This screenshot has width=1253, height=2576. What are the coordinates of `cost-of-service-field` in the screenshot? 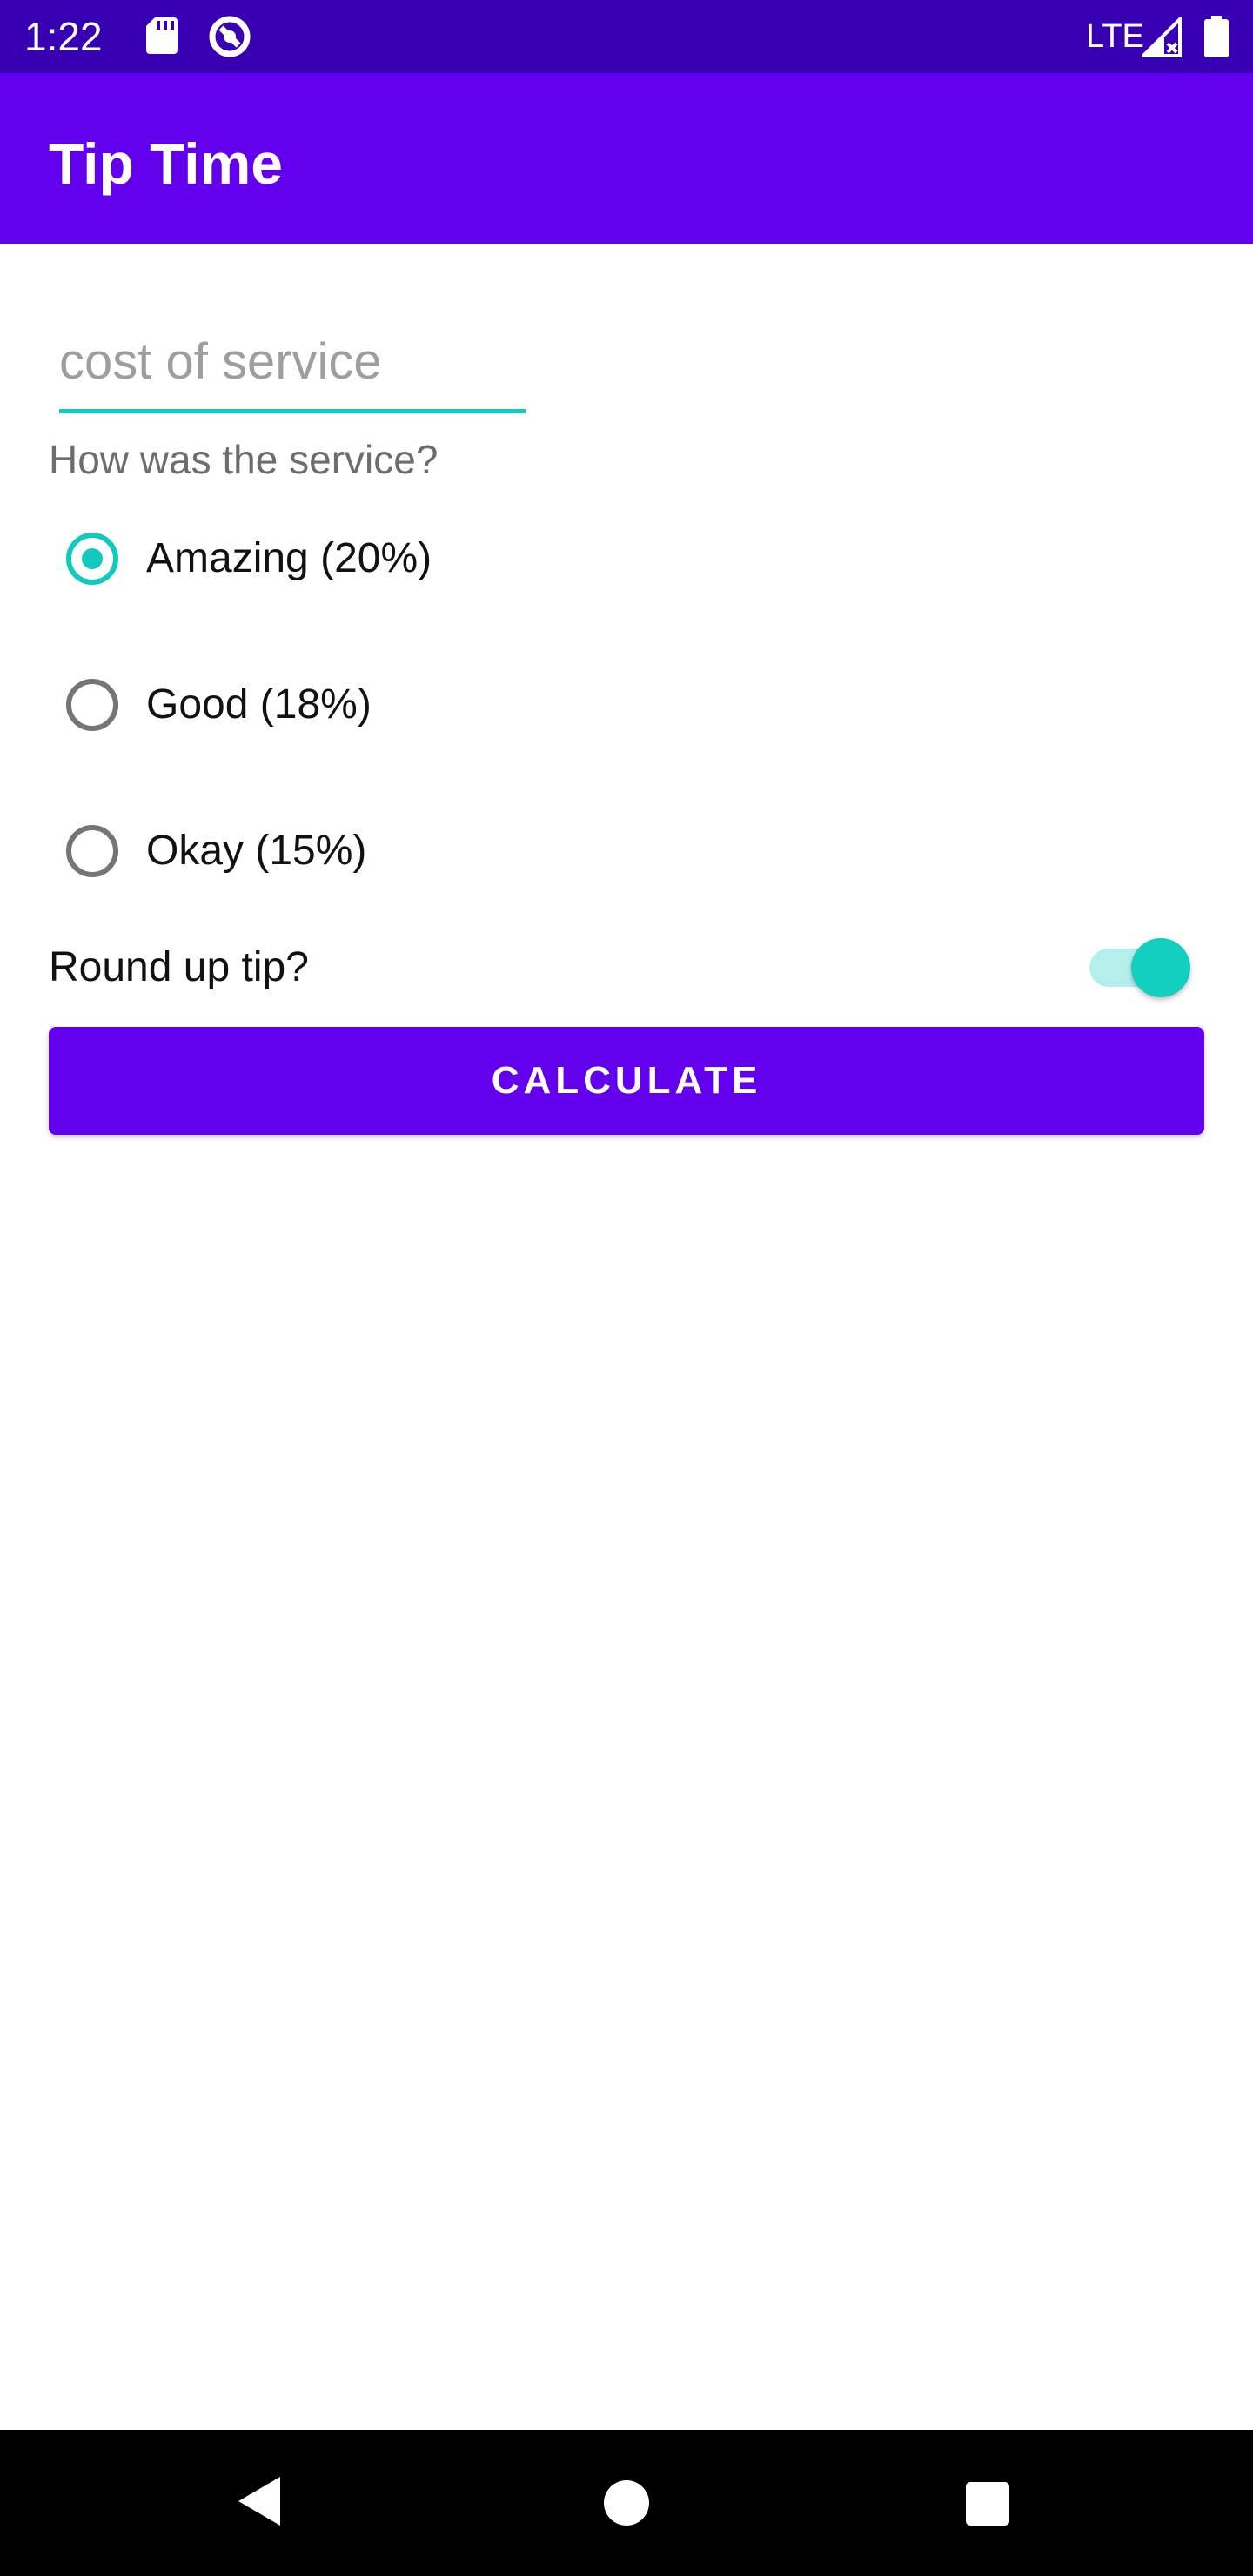 It's located at (292, 367).